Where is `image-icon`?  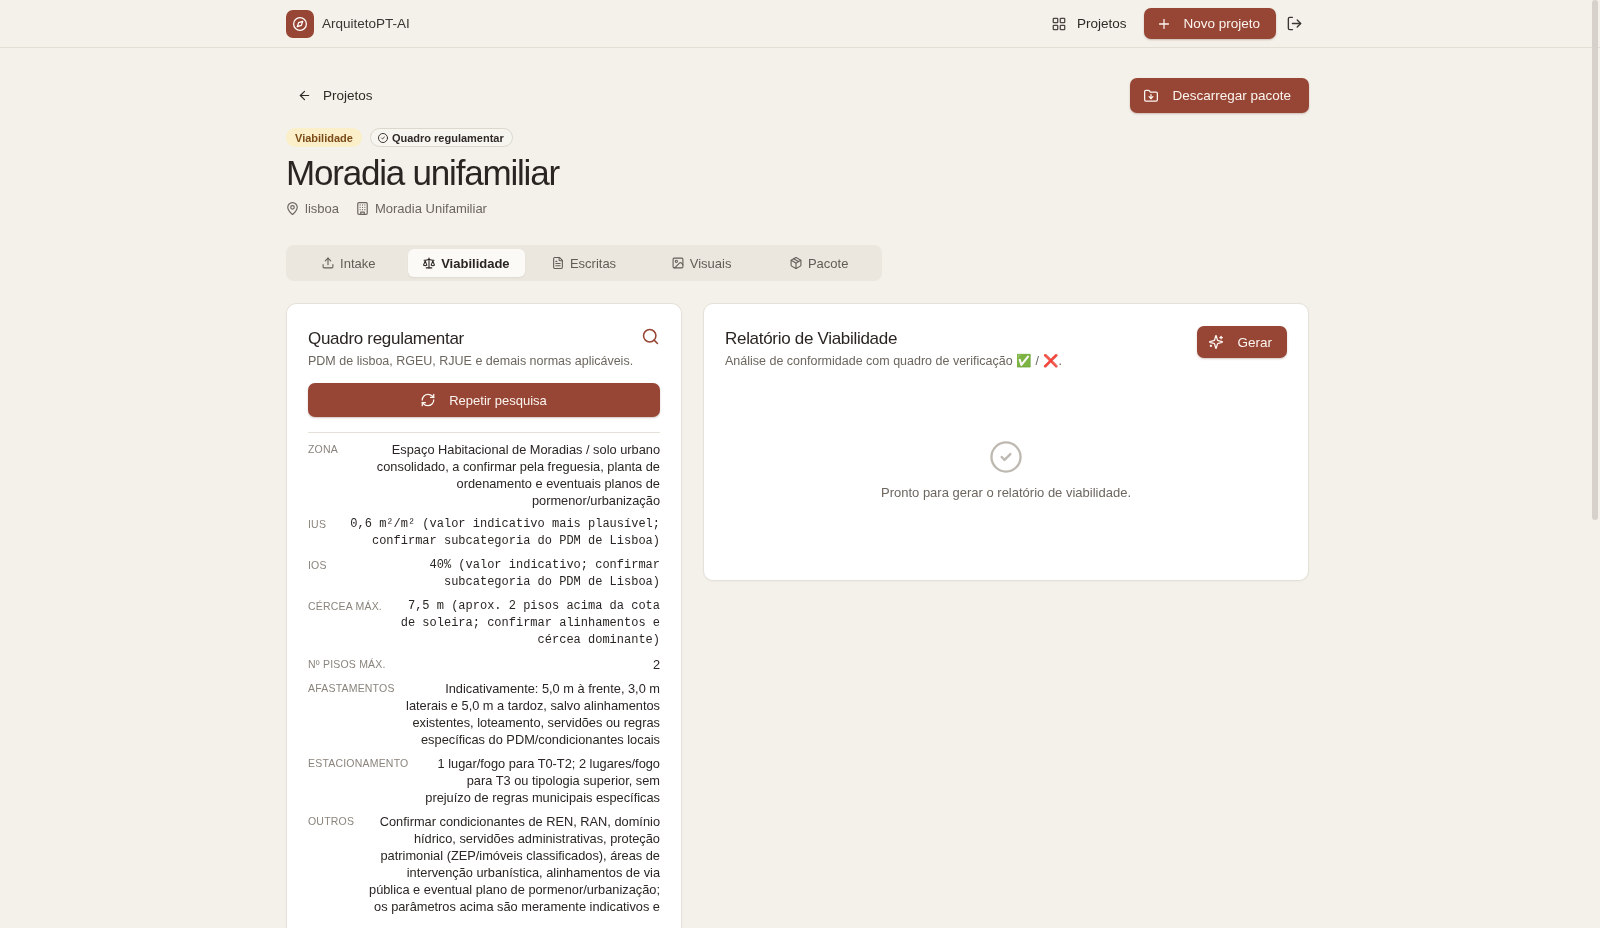 image-icon is located at coordinates (677, 263).